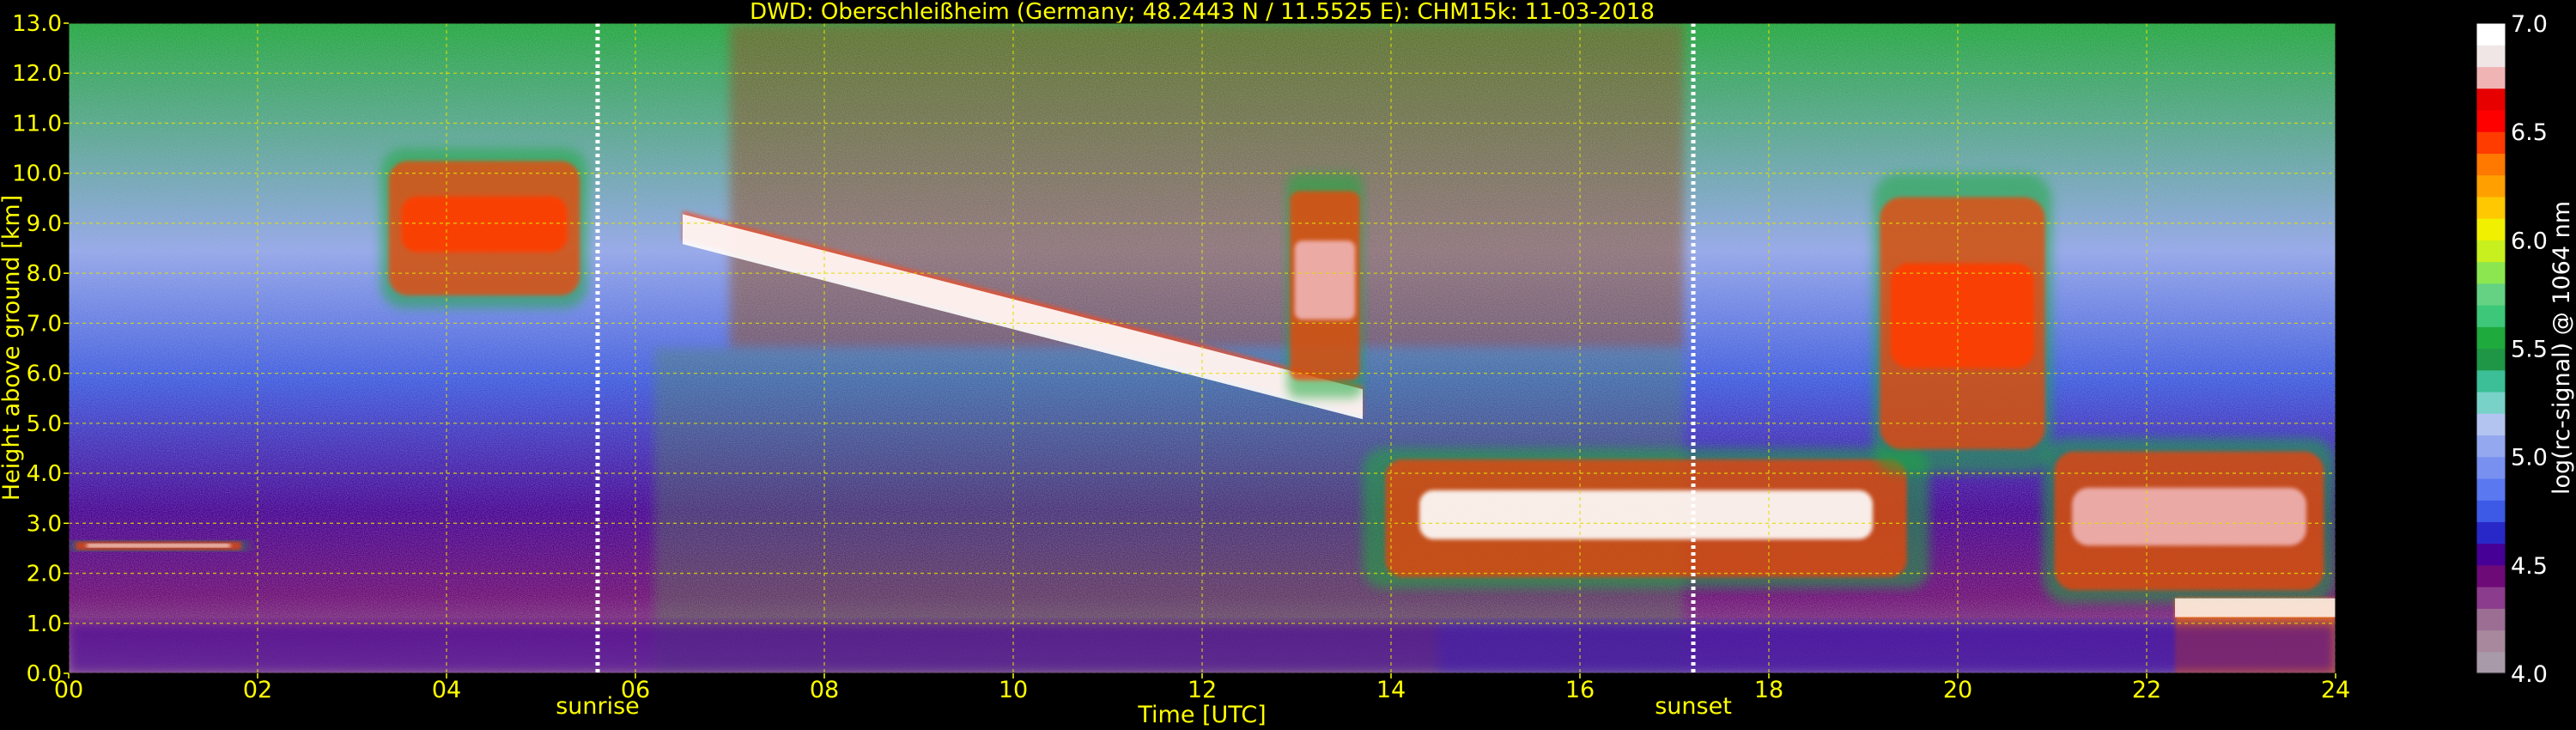  Describe the element at coordinates (44, 674) in the screenshot. I see `y-tick-label: 0.0` at that location.